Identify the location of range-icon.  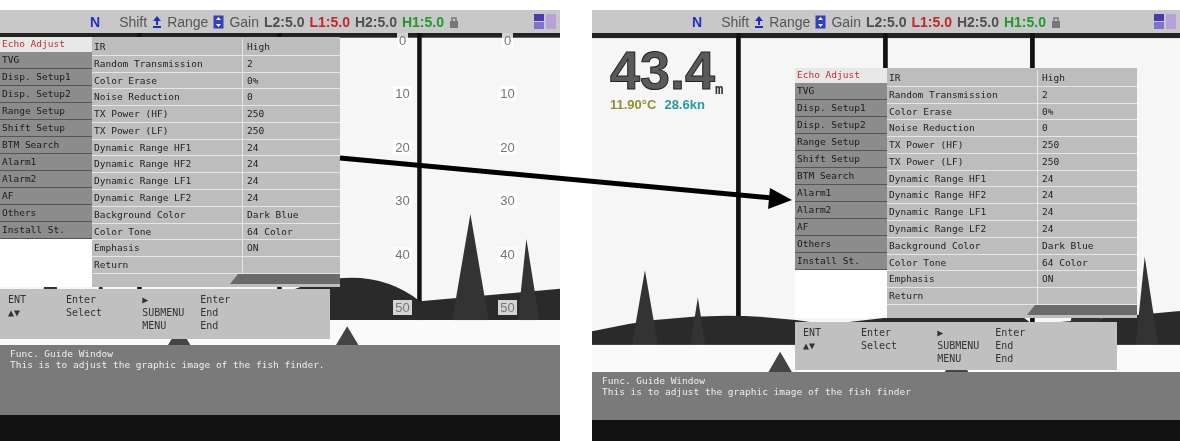
(821, 21).